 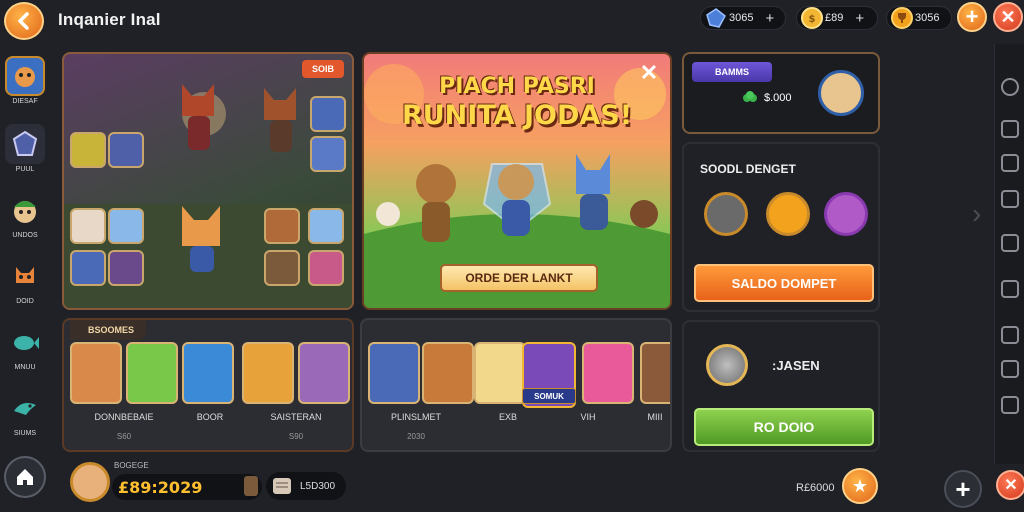 I want to click on coin-currency: $ £89 +, so click(x=837, y=18).